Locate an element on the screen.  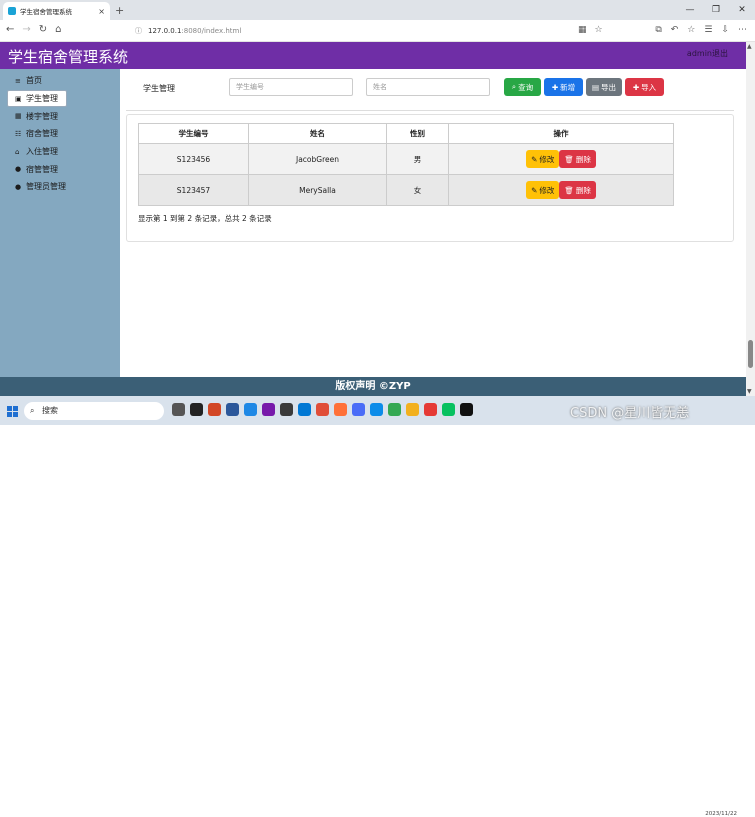
windows-start-icon is located at coordinates (12, 411).